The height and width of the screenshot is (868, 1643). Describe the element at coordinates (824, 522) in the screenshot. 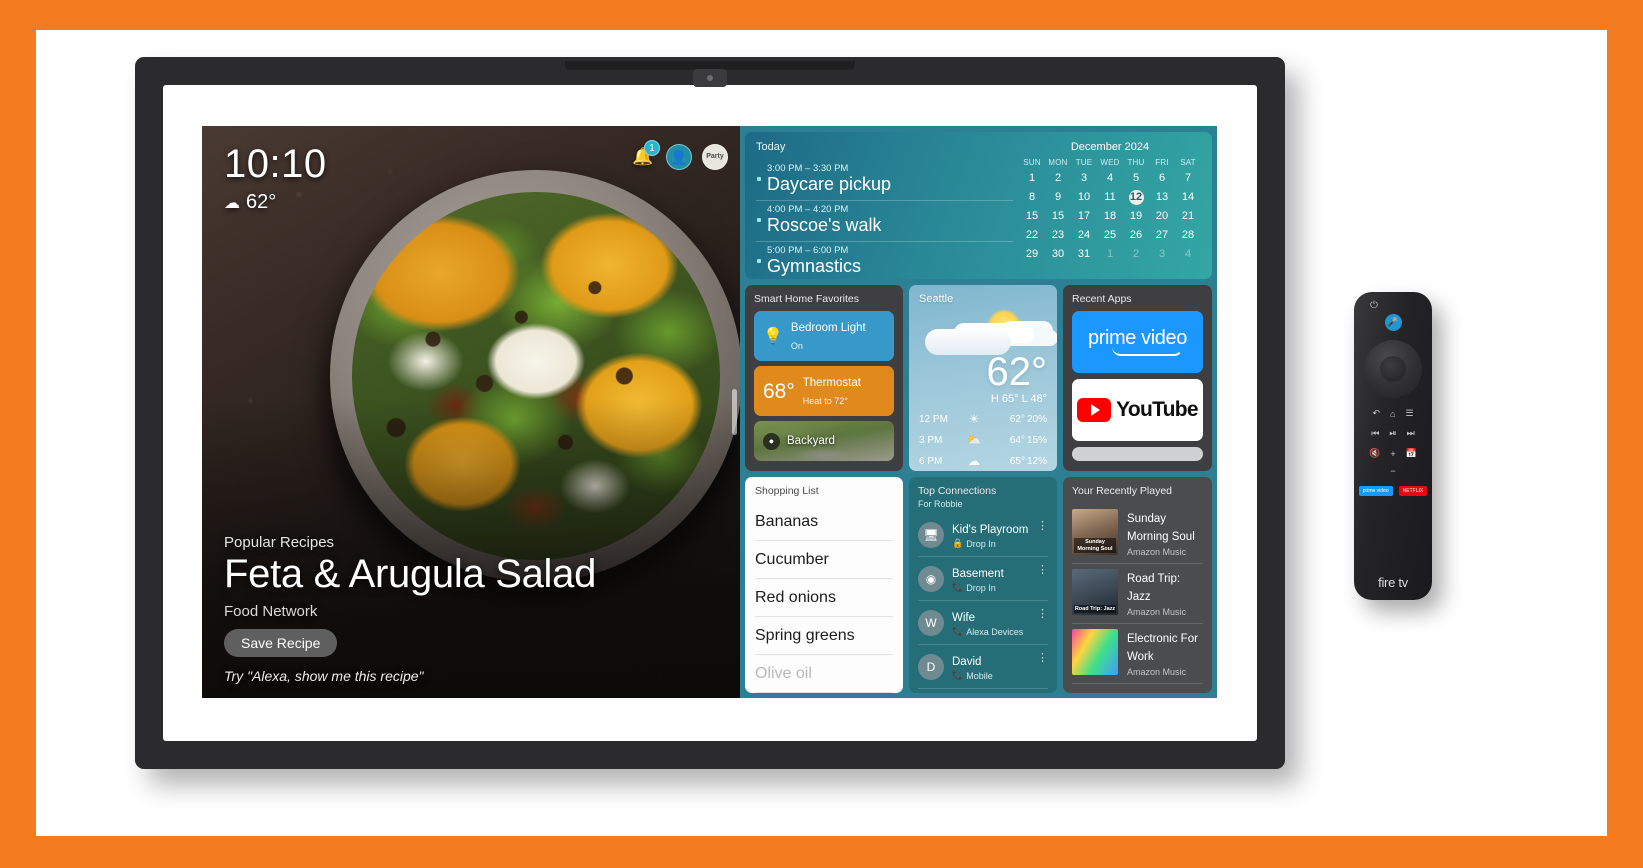

I see `list-item: Bananas` at that location.